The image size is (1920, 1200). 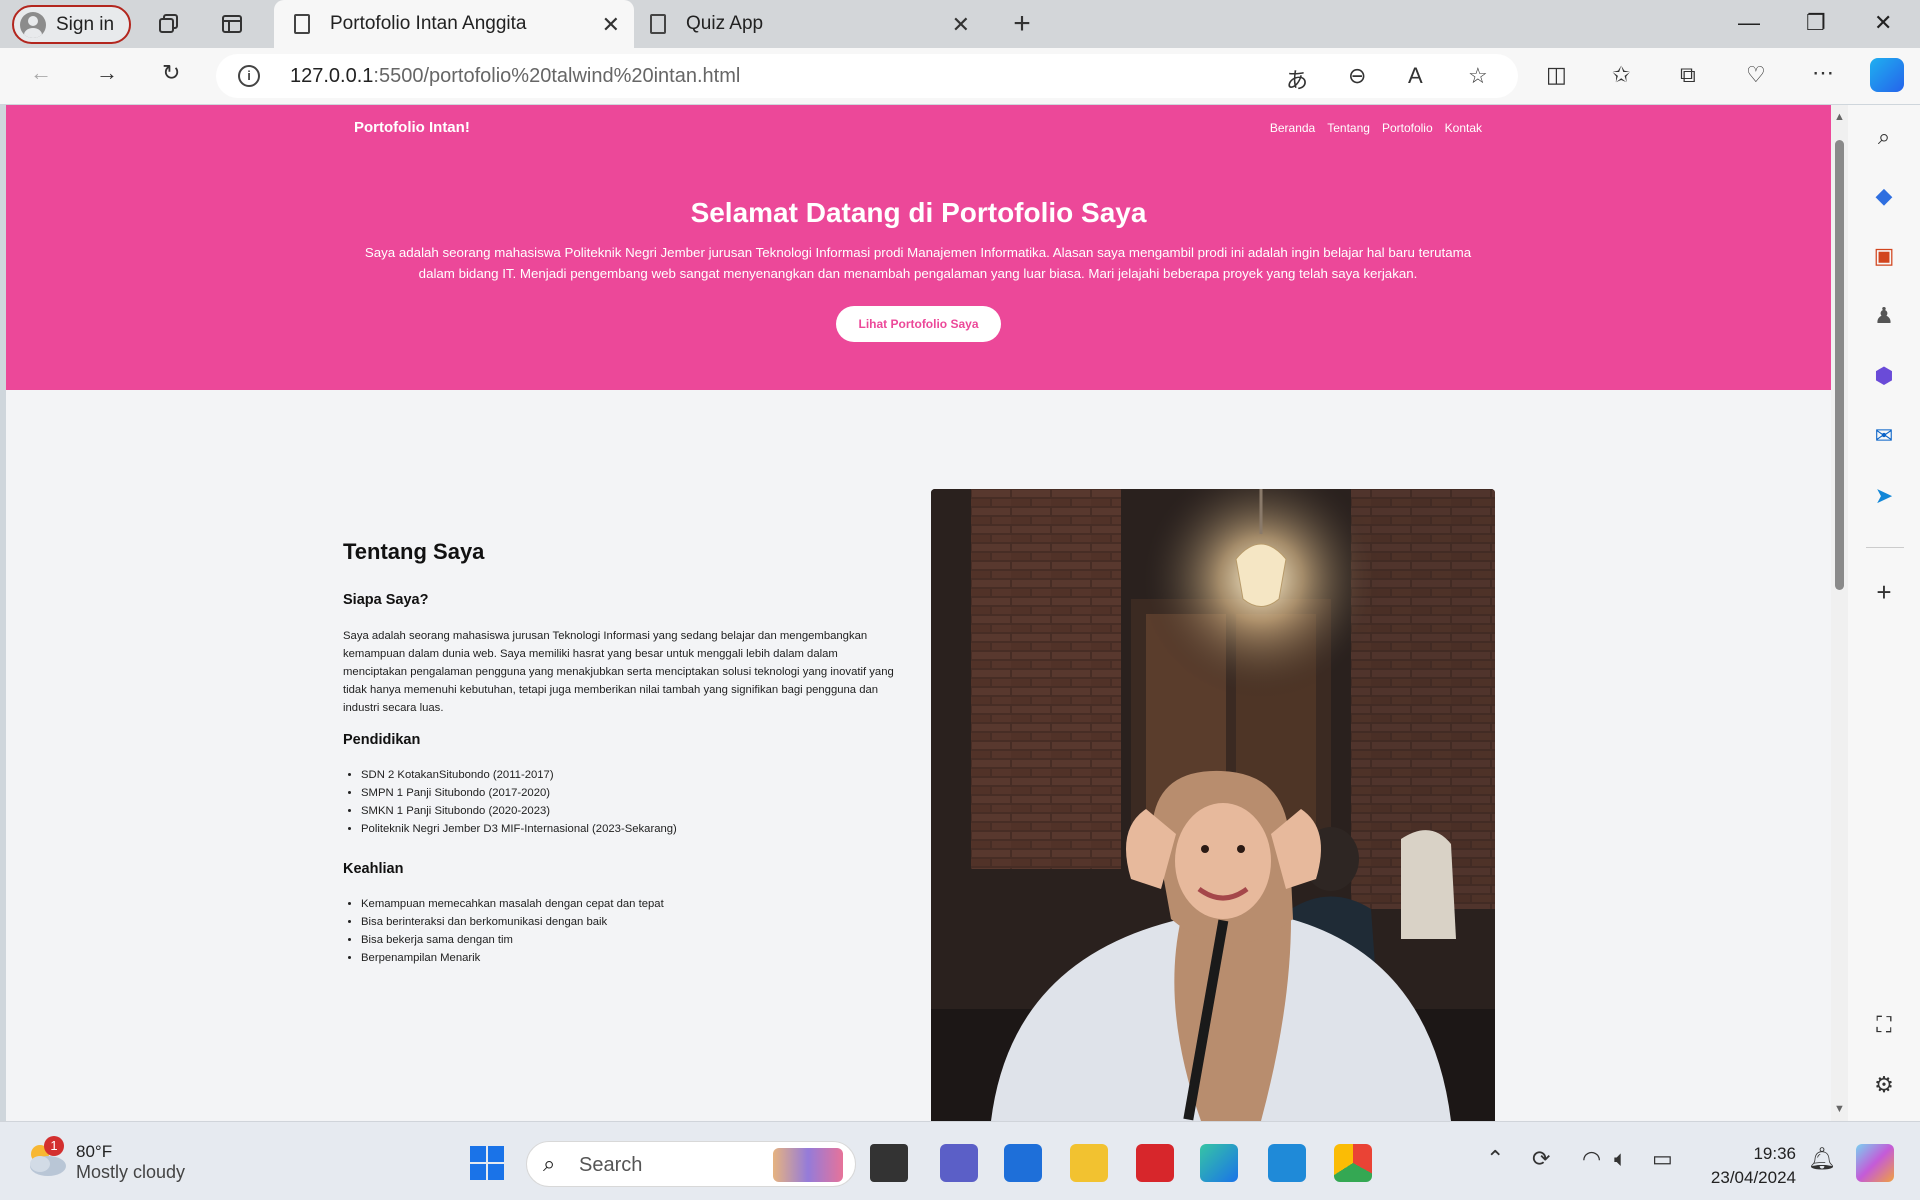 I want to click on start-button, so click(x=487, y=1163).